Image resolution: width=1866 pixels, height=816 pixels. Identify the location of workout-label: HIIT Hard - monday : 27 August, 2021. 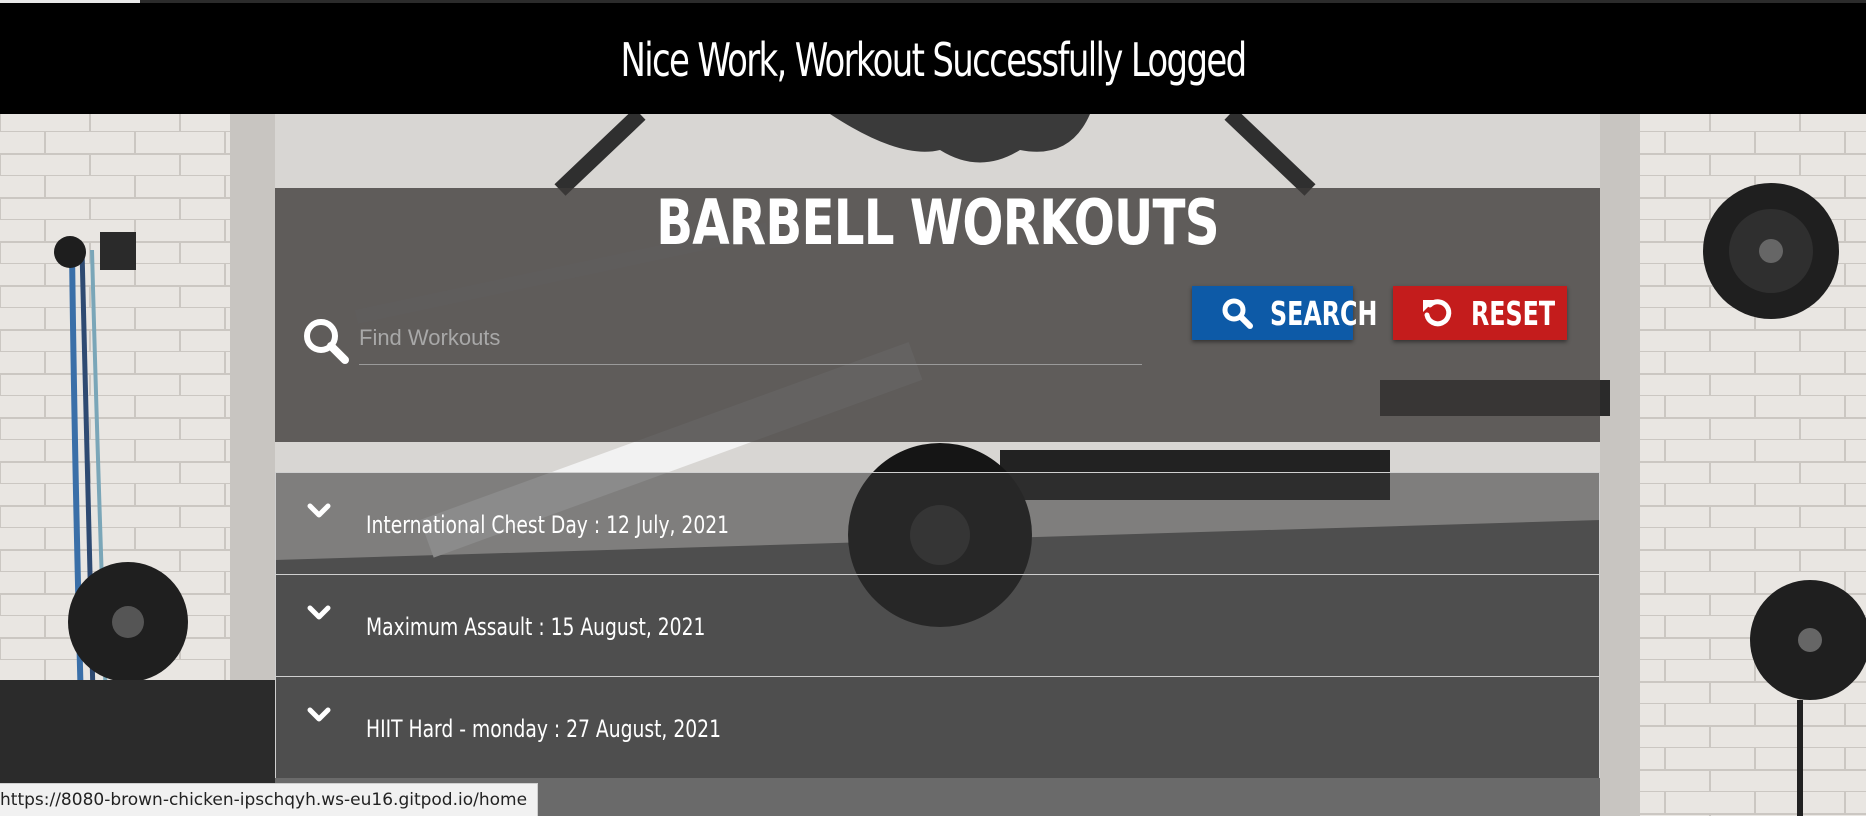
(543, 729).